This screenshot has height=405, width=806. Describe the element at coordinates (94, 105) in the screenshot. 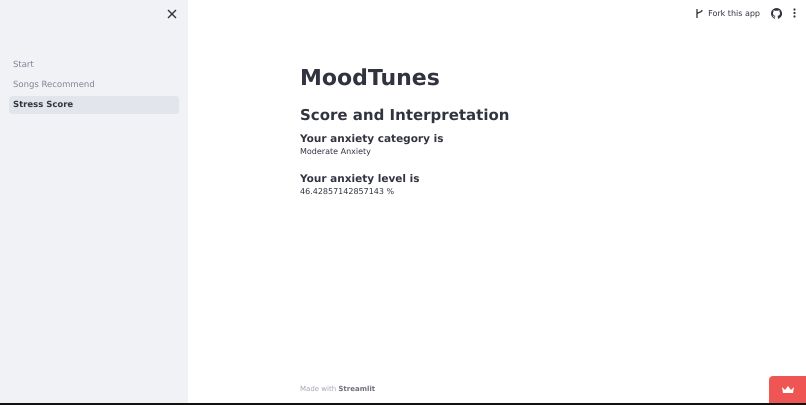

I see `sidebar-item: Stress Score` at that location.